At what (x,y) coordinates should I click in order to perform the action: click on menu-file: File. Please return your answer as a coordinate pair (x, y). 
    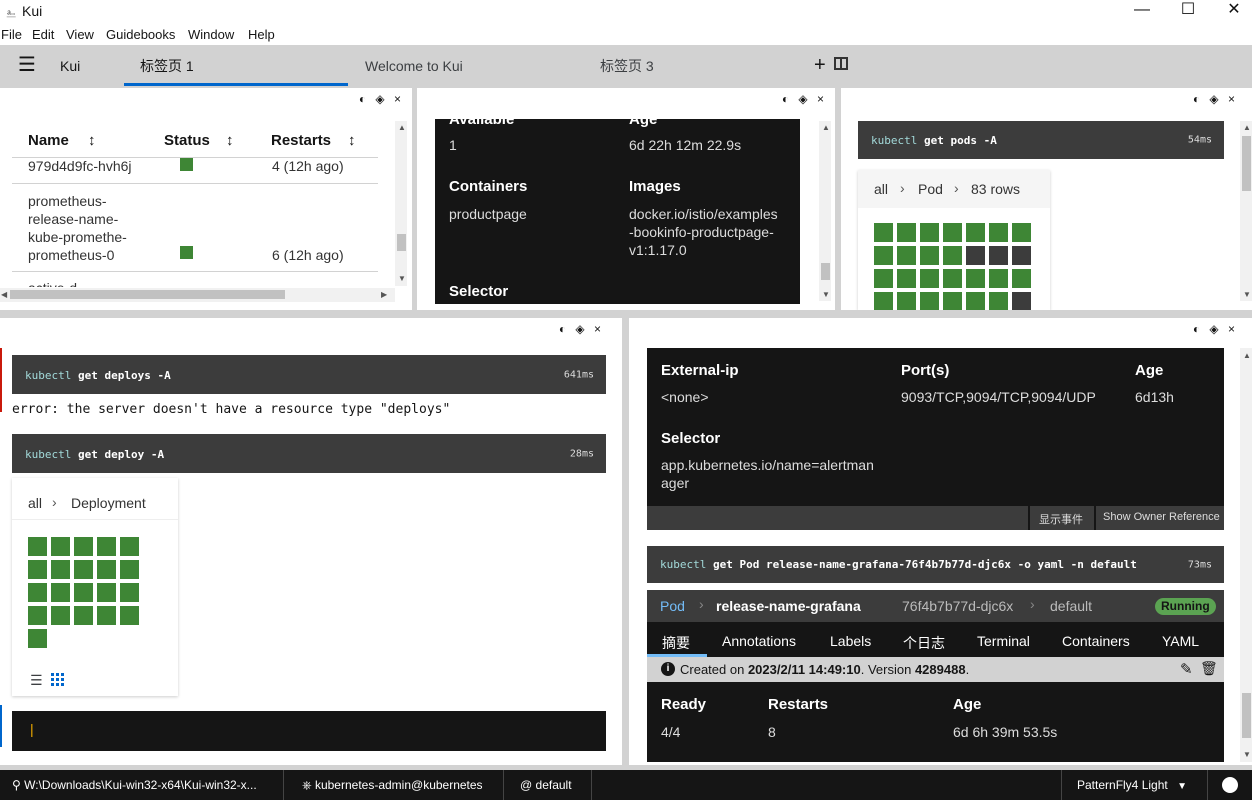
    Looking at the image, I should click on (11, 34).